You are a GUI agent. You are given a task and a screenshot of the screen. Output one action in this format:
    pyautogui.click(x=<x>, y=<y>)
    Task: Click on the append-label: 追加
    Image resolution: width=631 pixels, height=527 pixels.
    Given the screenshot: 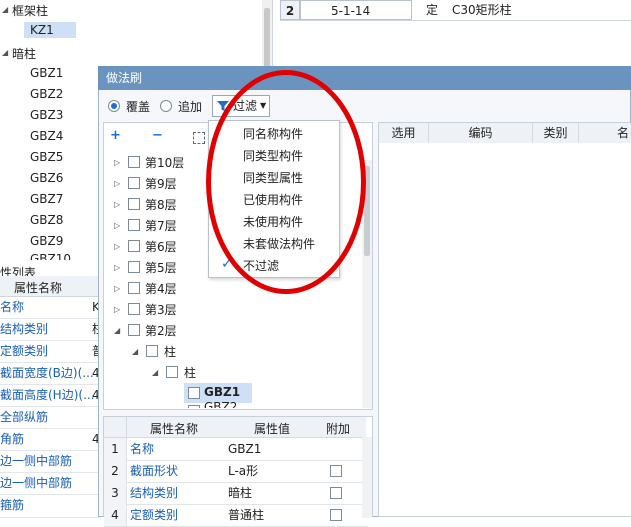 What is the action you would take?
    pyautogui.click(x=190, y=106)
    